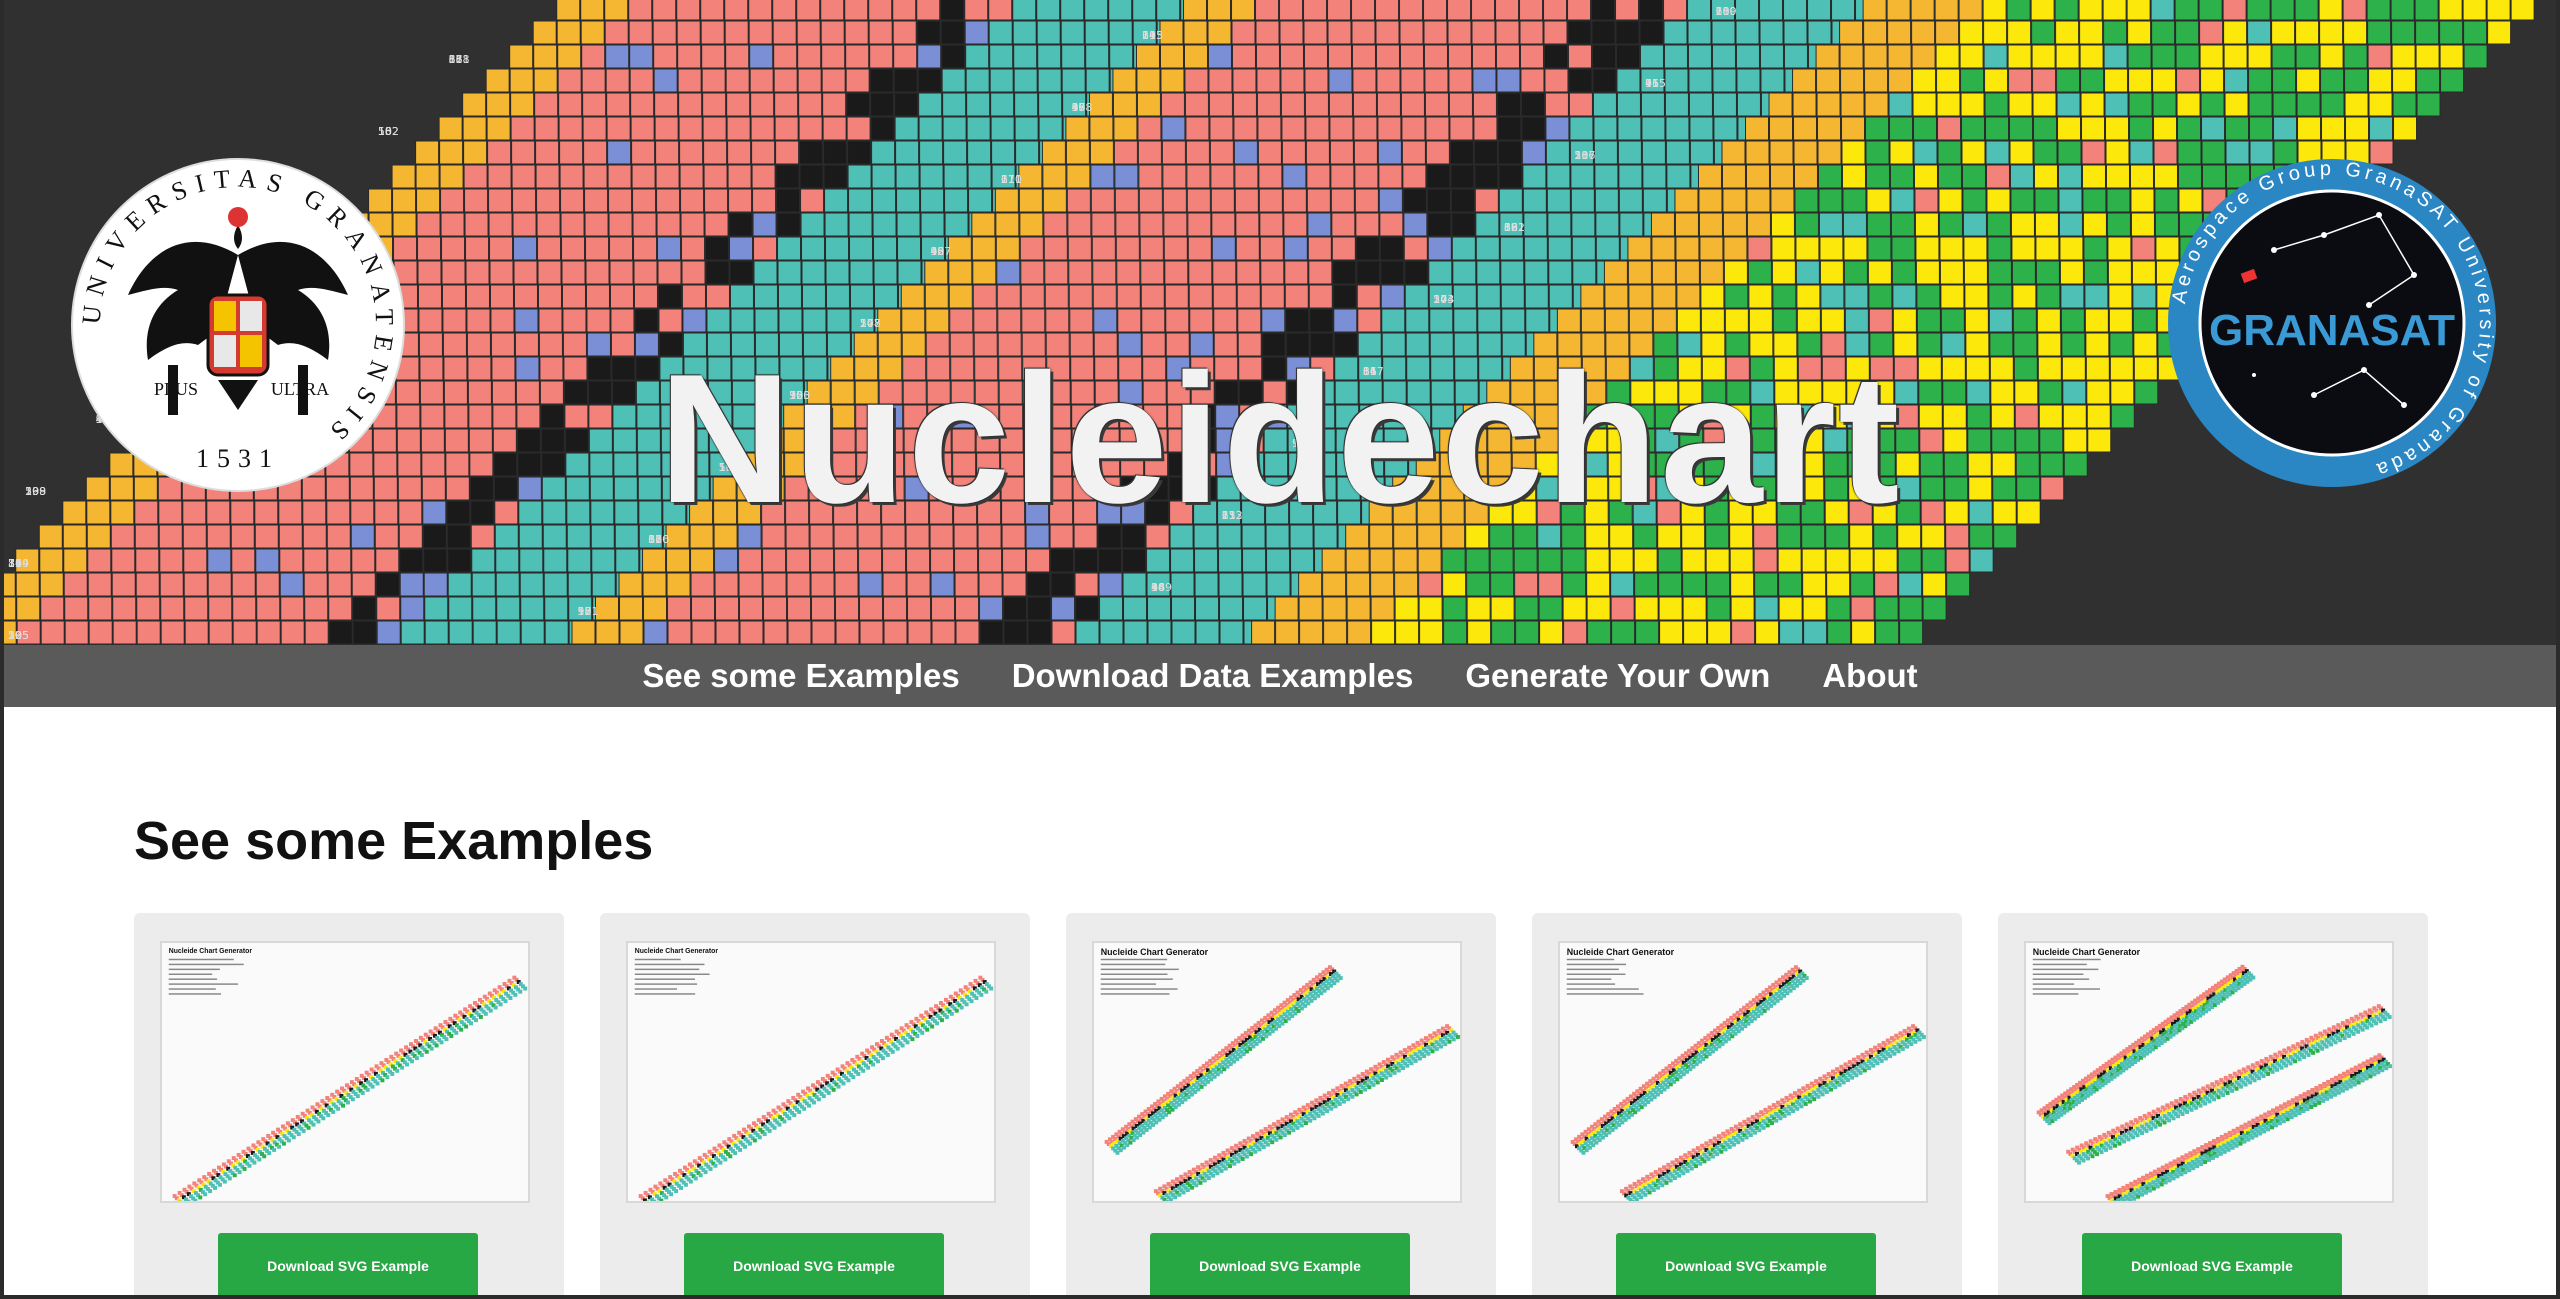 Image resolution: width=2560 pixels, height=1299 pixels. I want to click on nav-download-data-examples: Download Data Examples, so click(1213, 676).